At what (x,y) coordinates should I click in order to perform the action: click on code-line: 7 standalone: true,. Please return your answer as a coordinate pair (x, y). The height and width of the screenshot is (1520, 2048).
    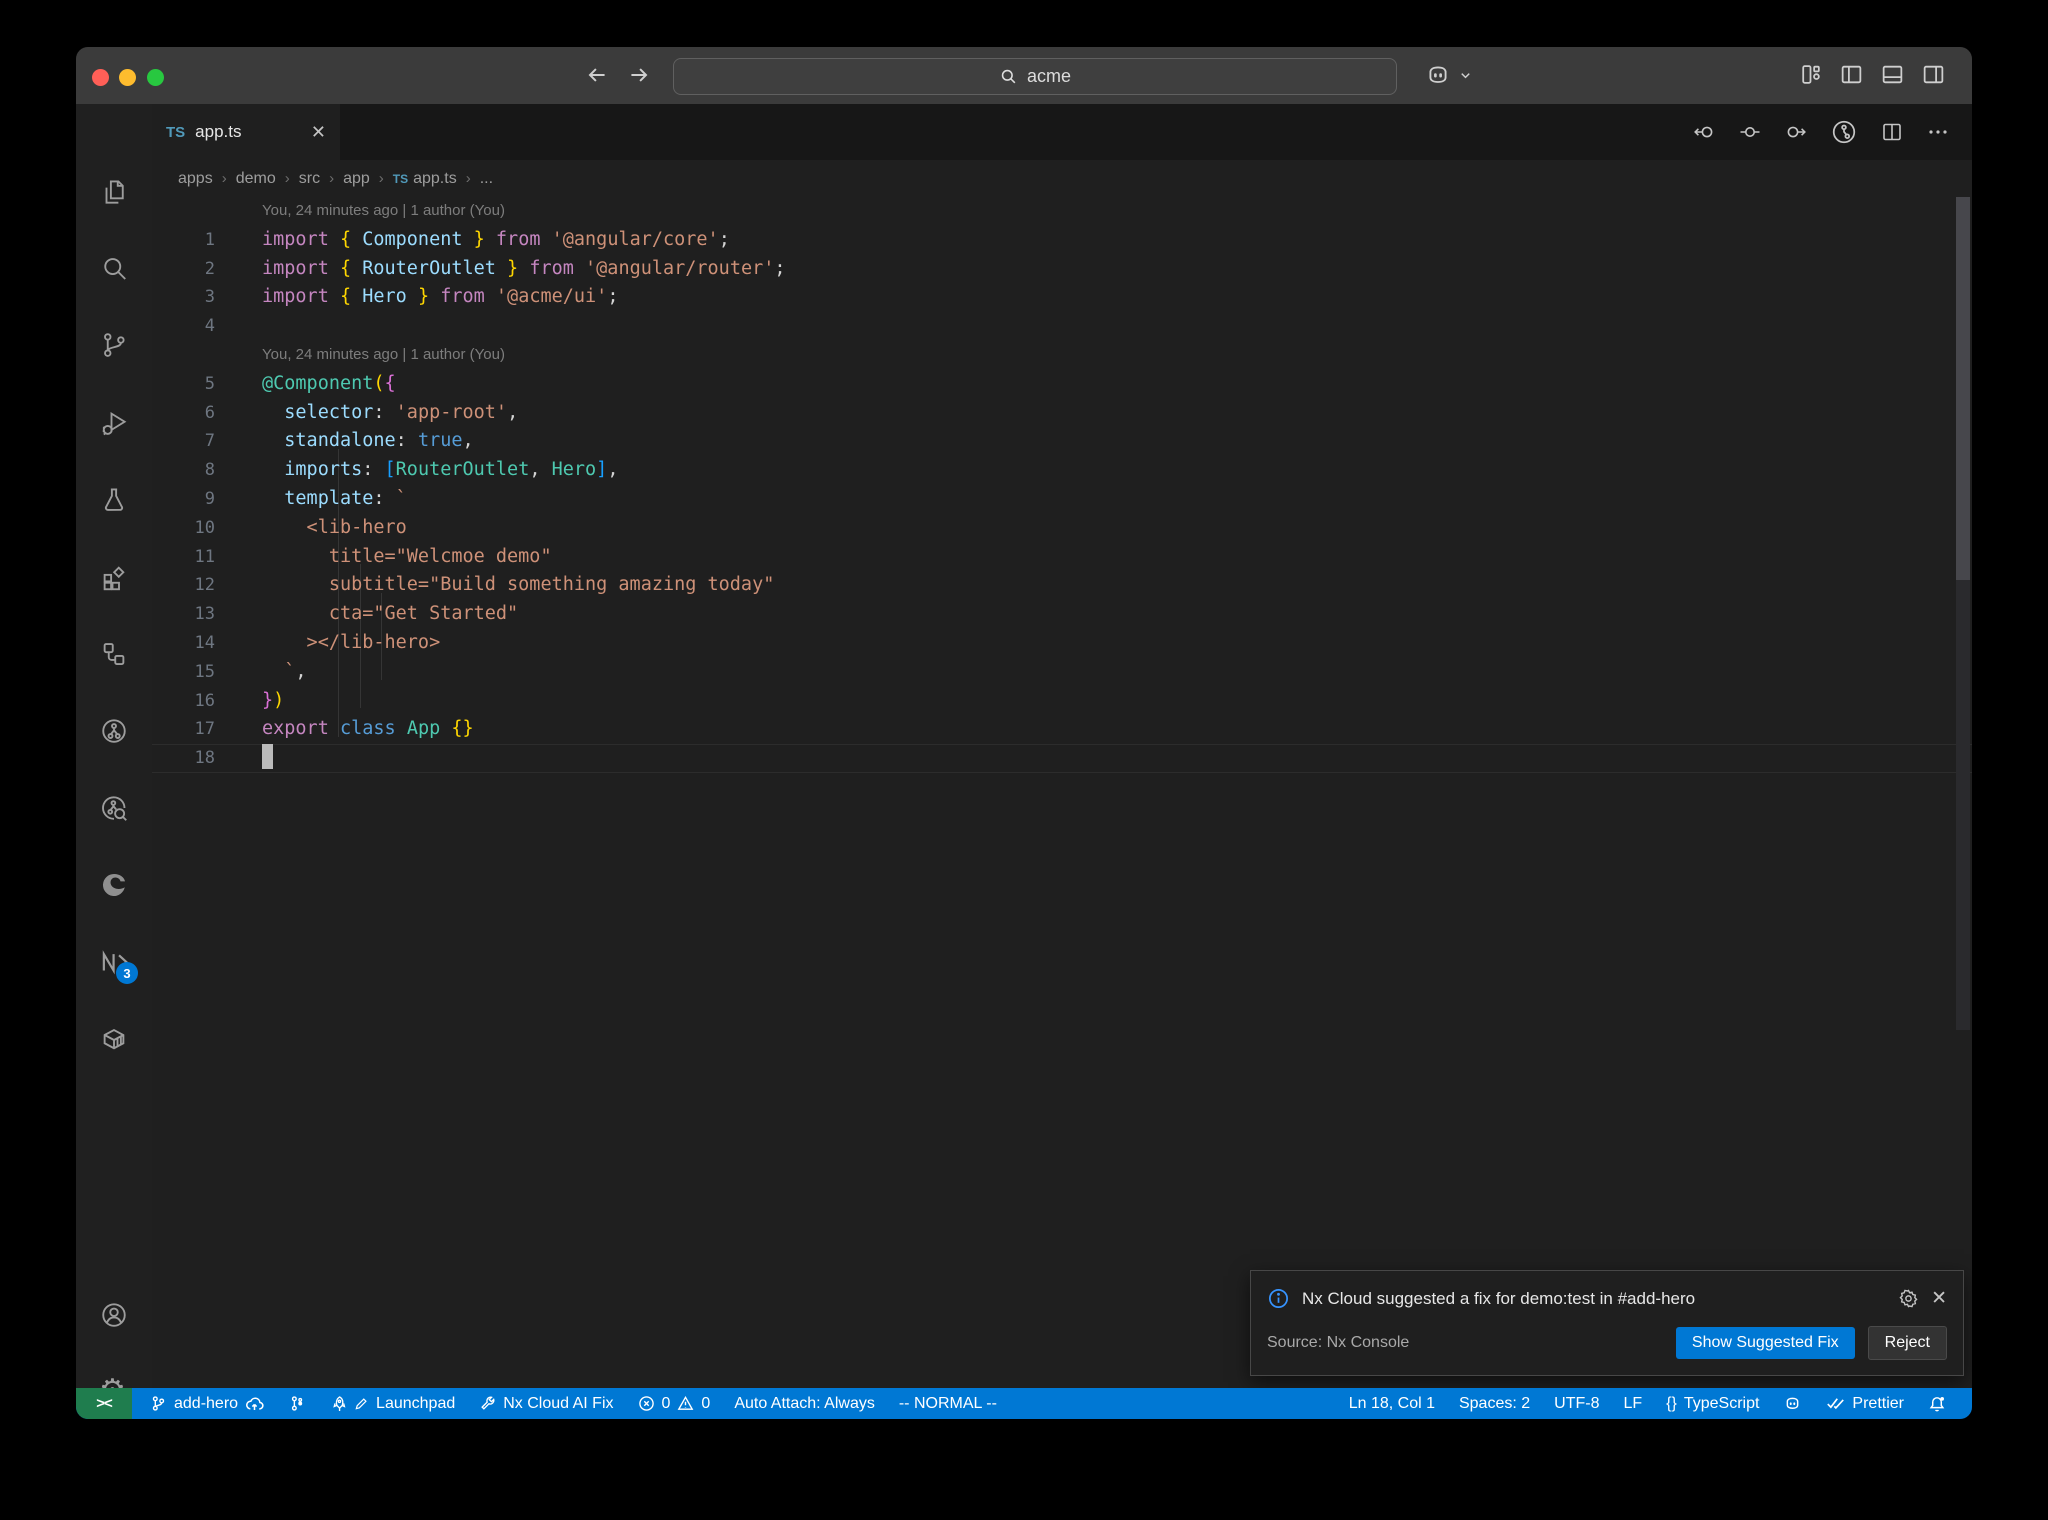
    Looking at the image, I should click on (1062, 441).